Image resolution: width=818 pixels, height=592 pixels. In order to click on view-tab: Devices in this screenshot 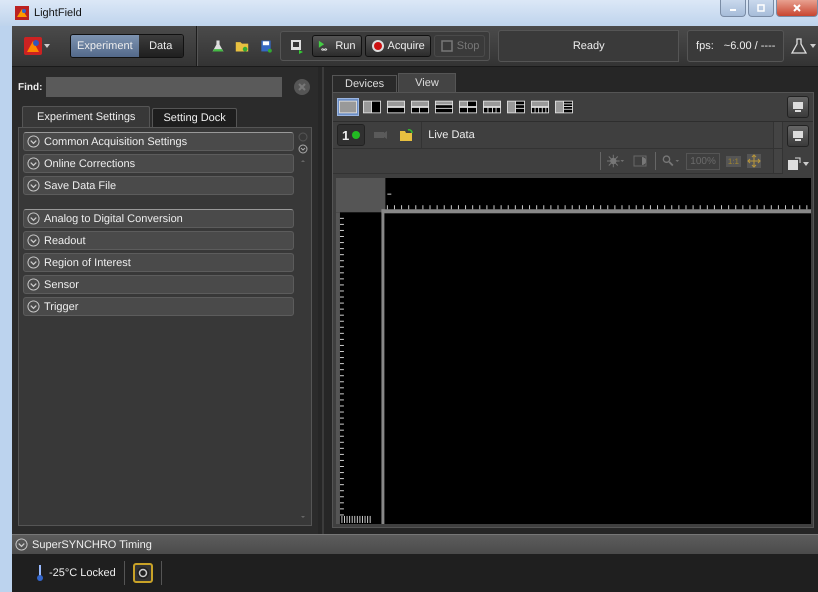, I will do `click(365, 83)`.